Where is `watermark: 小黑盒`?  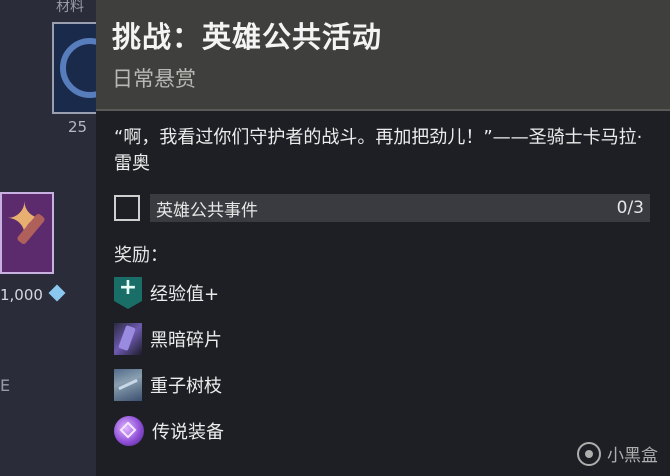 watermark: 小黑盒 is located at coordinates (617, 453).